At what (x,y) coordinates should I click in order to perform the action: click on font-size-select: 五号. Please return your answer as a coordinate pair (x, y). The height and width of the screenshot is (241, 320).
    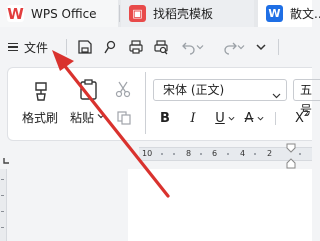
    Looking at the image, I should click on (306, 98).